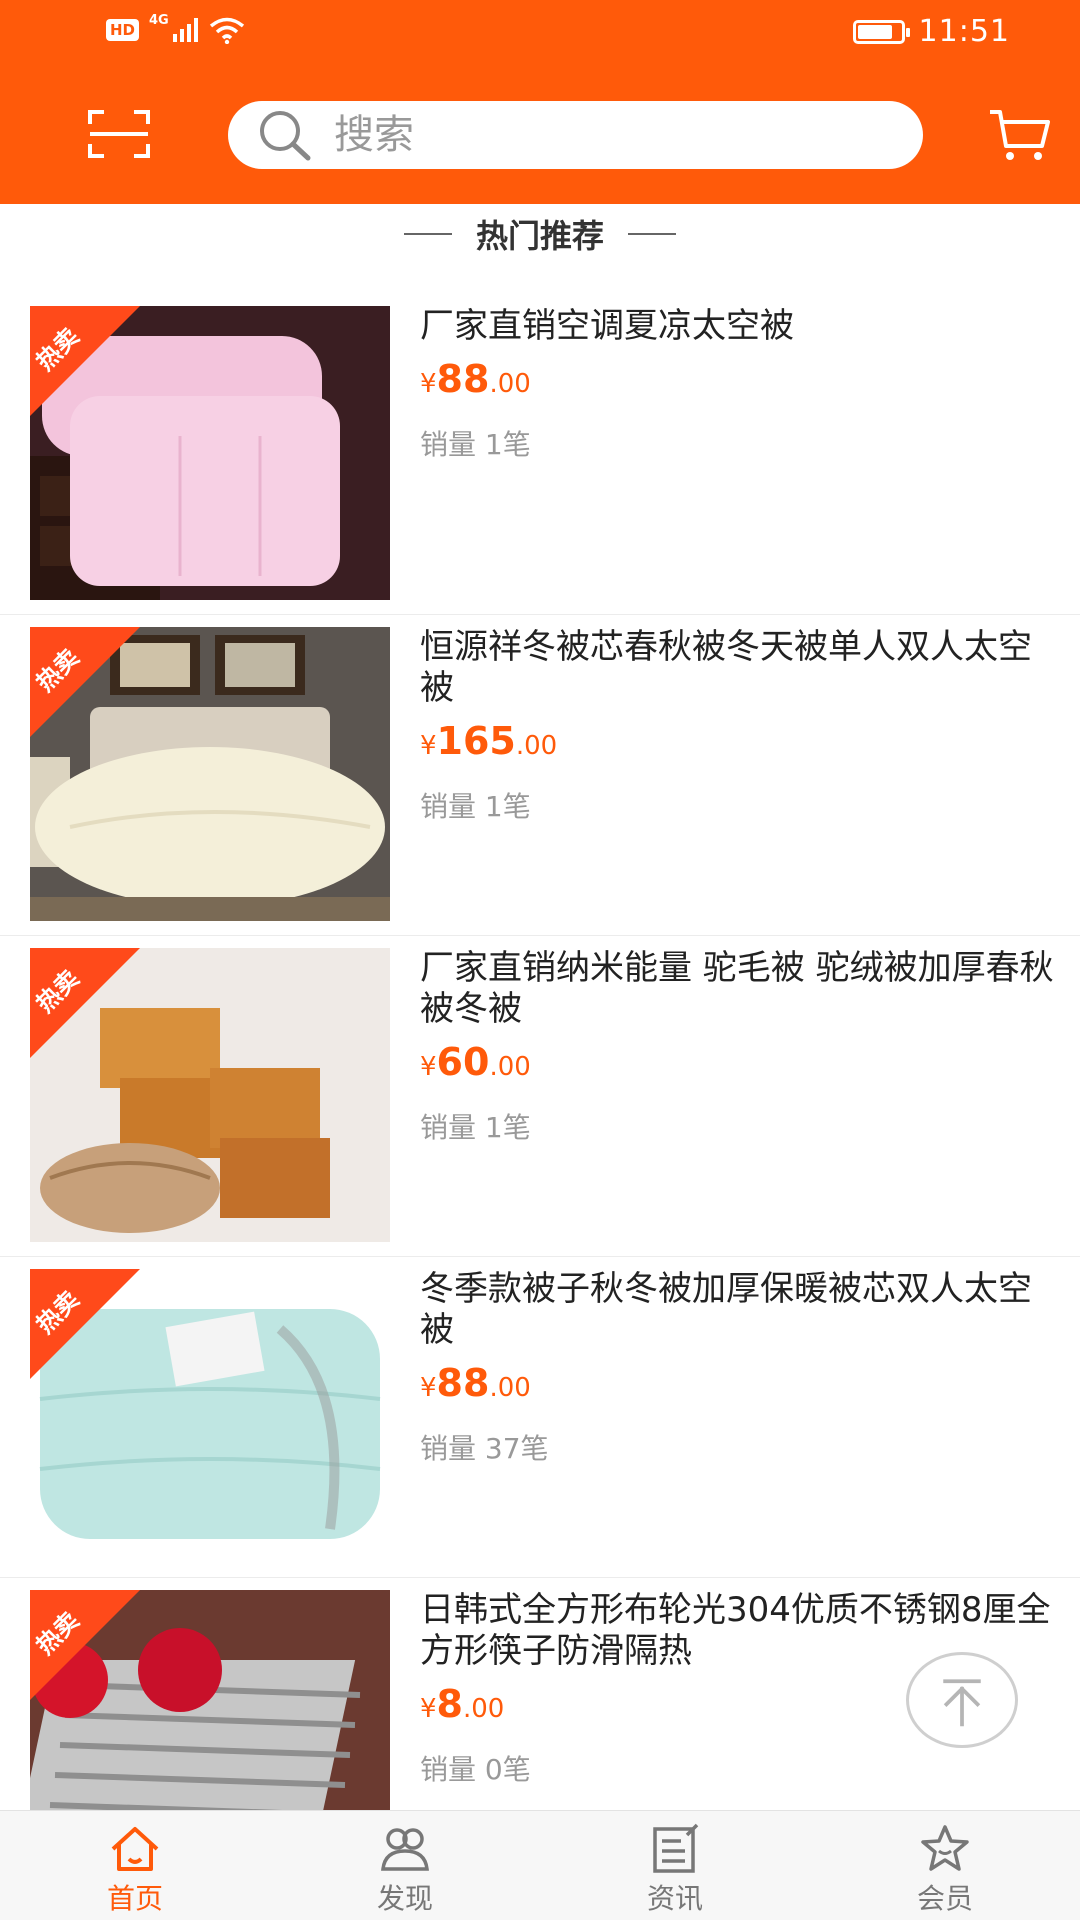 The height and width of the screenshot is (1920, 1080). Describe the element at coordinates (740, 384) in the screenshot. I see `product-info: 厂家直销空调夏凉太空被 ¥88.00 销量 1笔` at that location.